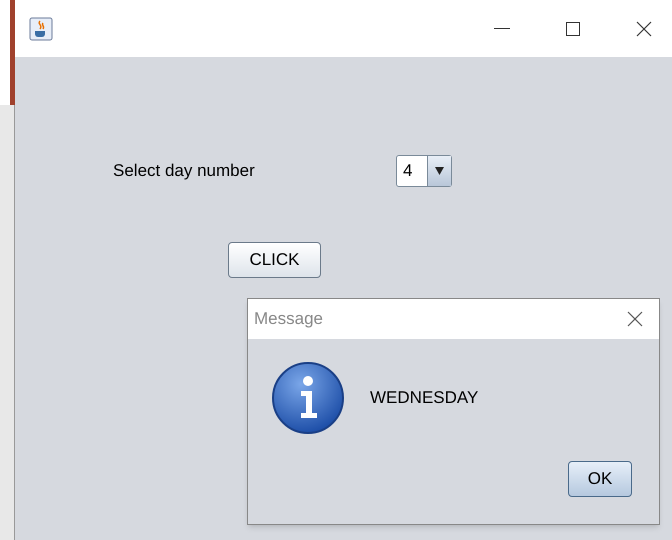 Image resolution: width=672 pixels, height=540 pixels. What do you see at coordinates (439, 171) in the screenshot?
I see `dropdown-arrow-icon` at bounding box center [439, 171].